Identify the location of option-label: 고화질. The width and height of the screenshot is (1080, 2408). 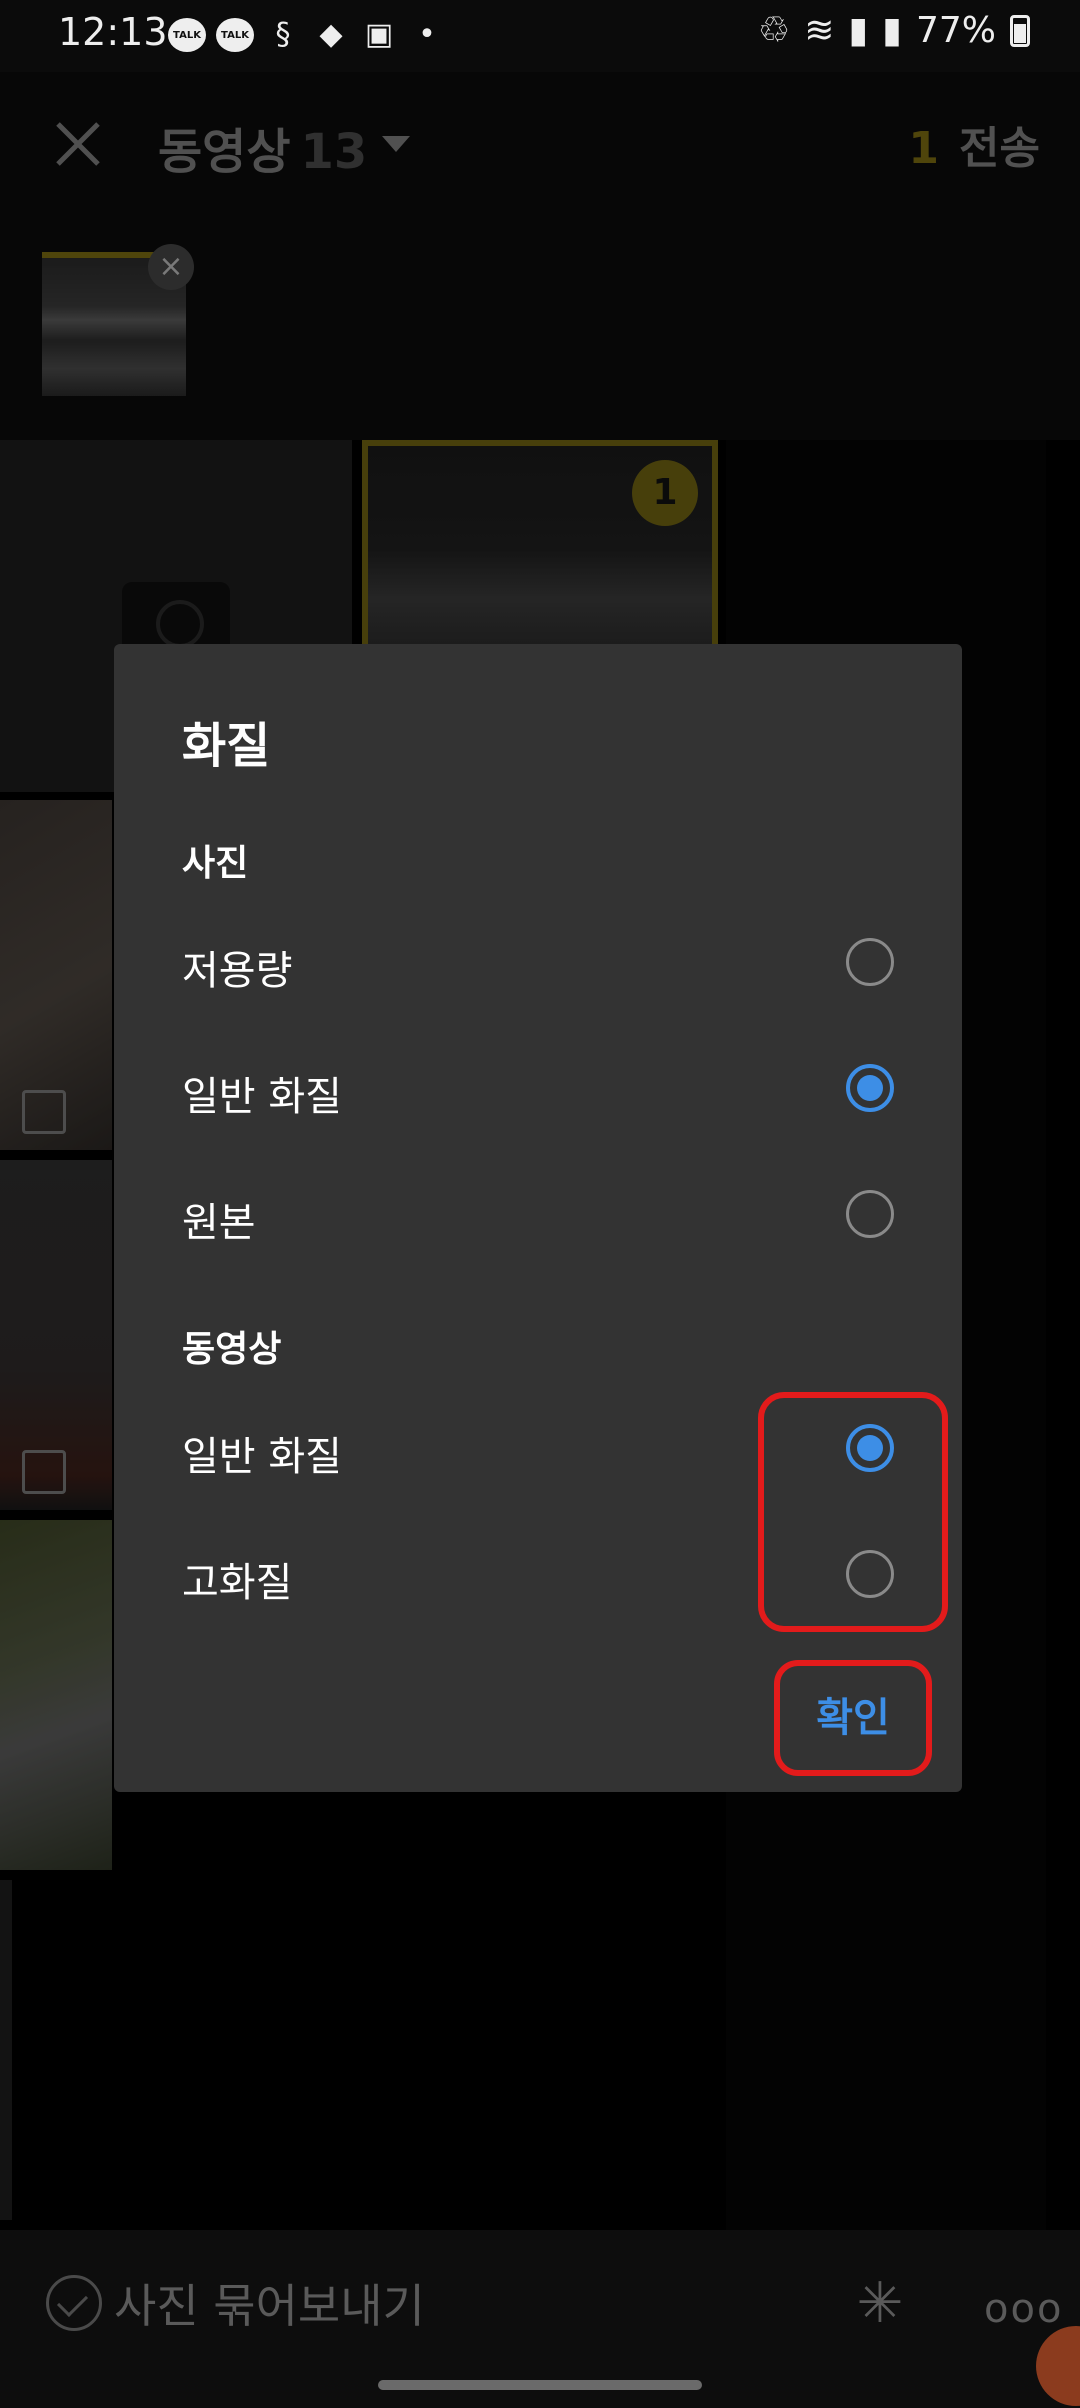
(237, 1583).